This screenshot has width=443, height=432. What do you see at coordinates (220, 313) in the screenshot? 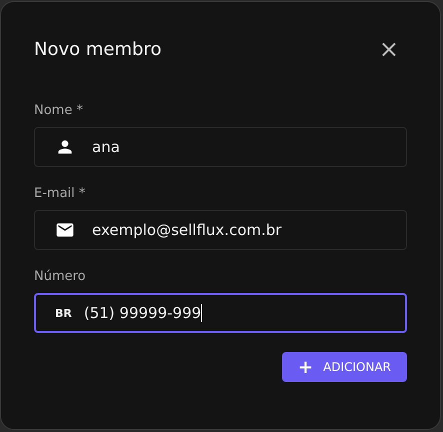
I see `input-field: BR (51) 99999-999` at bounding box center [220, 313].